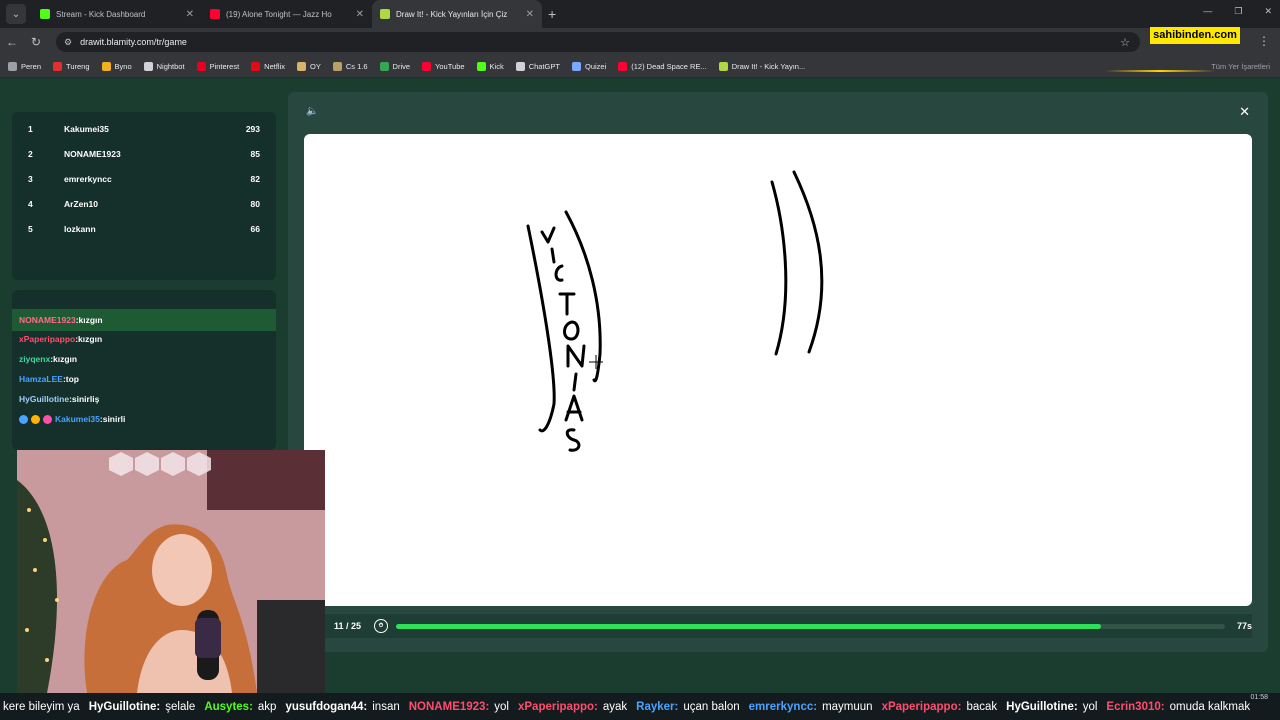 Image resolution: width=1280 pixels, height=720 pixels. I want to click on bookmark-label: Drive, so click(401, 66).